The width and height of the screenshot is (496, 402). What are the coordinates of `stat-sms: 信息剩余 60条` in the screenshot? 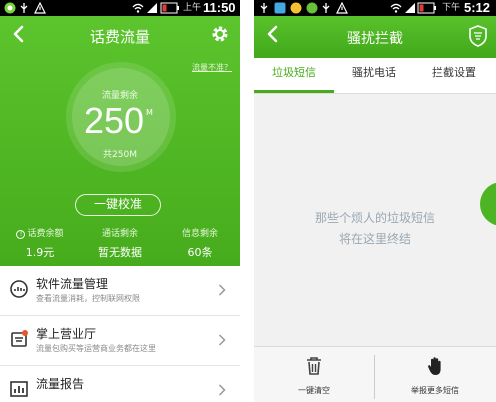 It's located at (200, 243).